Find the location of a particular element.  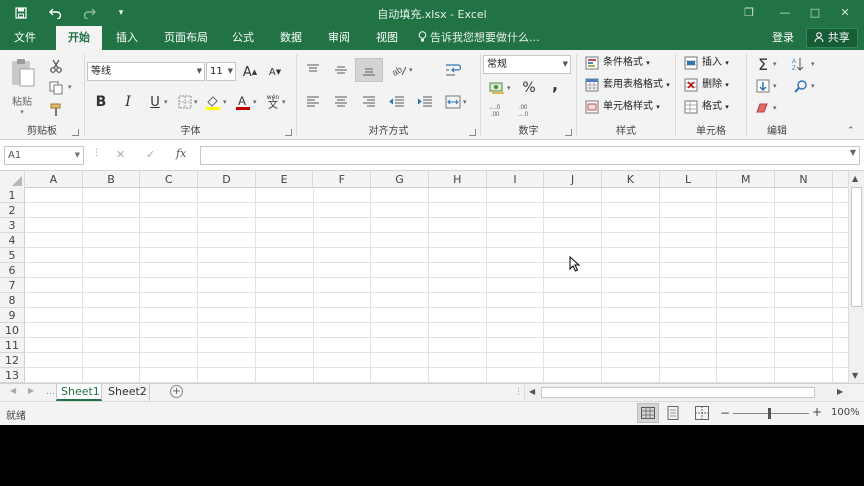

column-header-d: D is located at coordinates (227, 179).